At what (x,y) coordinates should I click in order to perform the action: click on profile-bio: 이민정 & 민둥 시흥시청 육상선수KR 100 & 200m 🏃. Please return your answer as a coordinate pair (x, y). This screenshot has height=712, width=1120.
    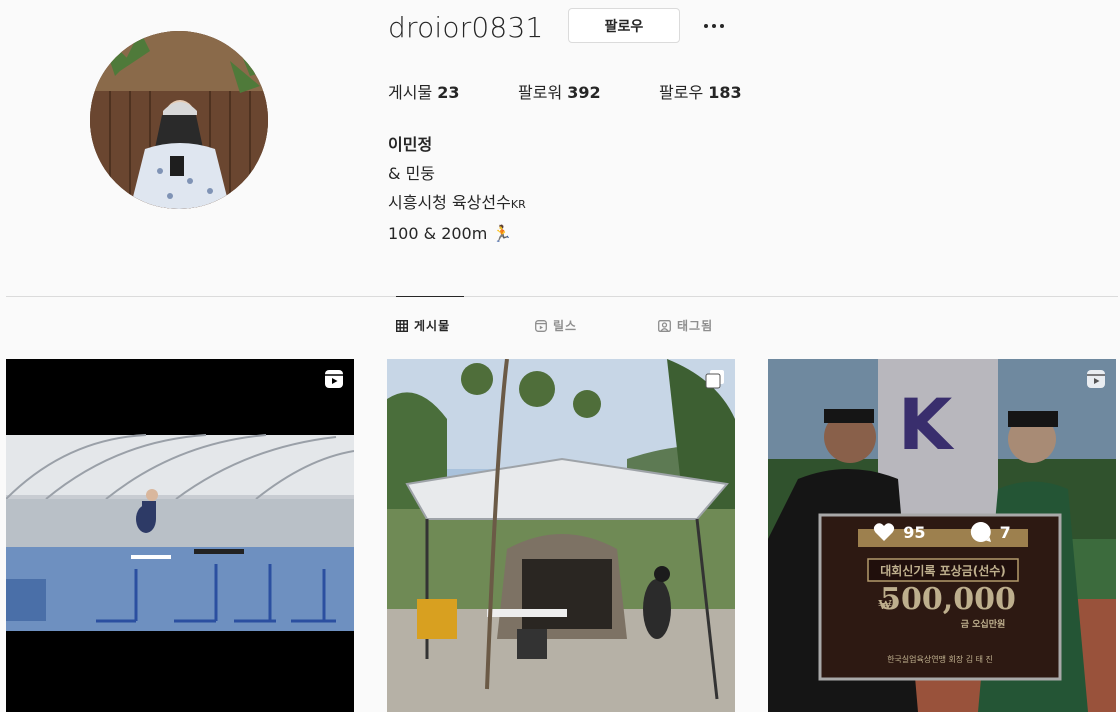
    Looking at the image, I should click on (457, 189).